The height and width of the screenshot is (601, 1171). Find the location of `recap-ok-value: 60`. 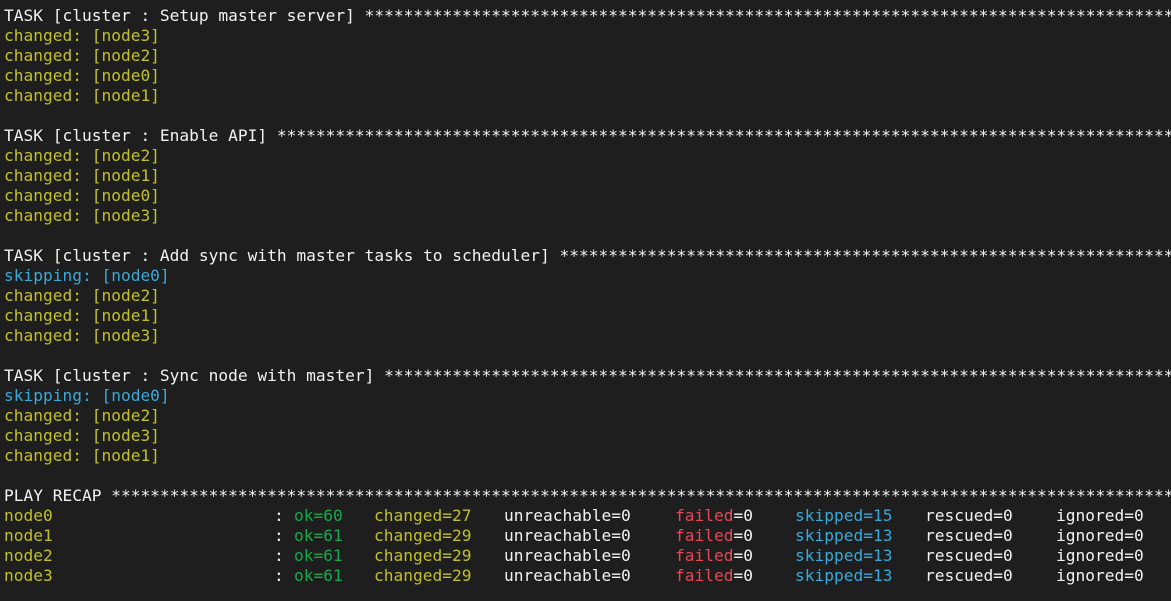

recap-ok-value: 60 is located at coordinates (333, 515).